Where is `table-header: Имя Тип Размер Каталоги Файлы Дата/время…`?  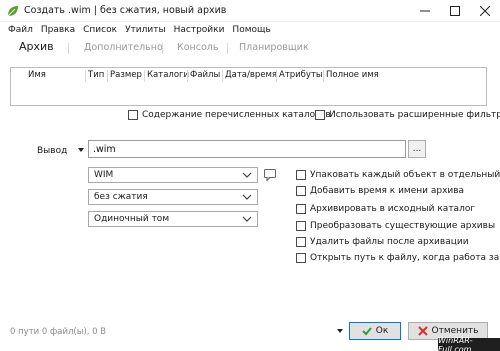
table-header: Имя Тип Размер Каталоги Файлы Дата/время… is located at coordinates (248, 76).